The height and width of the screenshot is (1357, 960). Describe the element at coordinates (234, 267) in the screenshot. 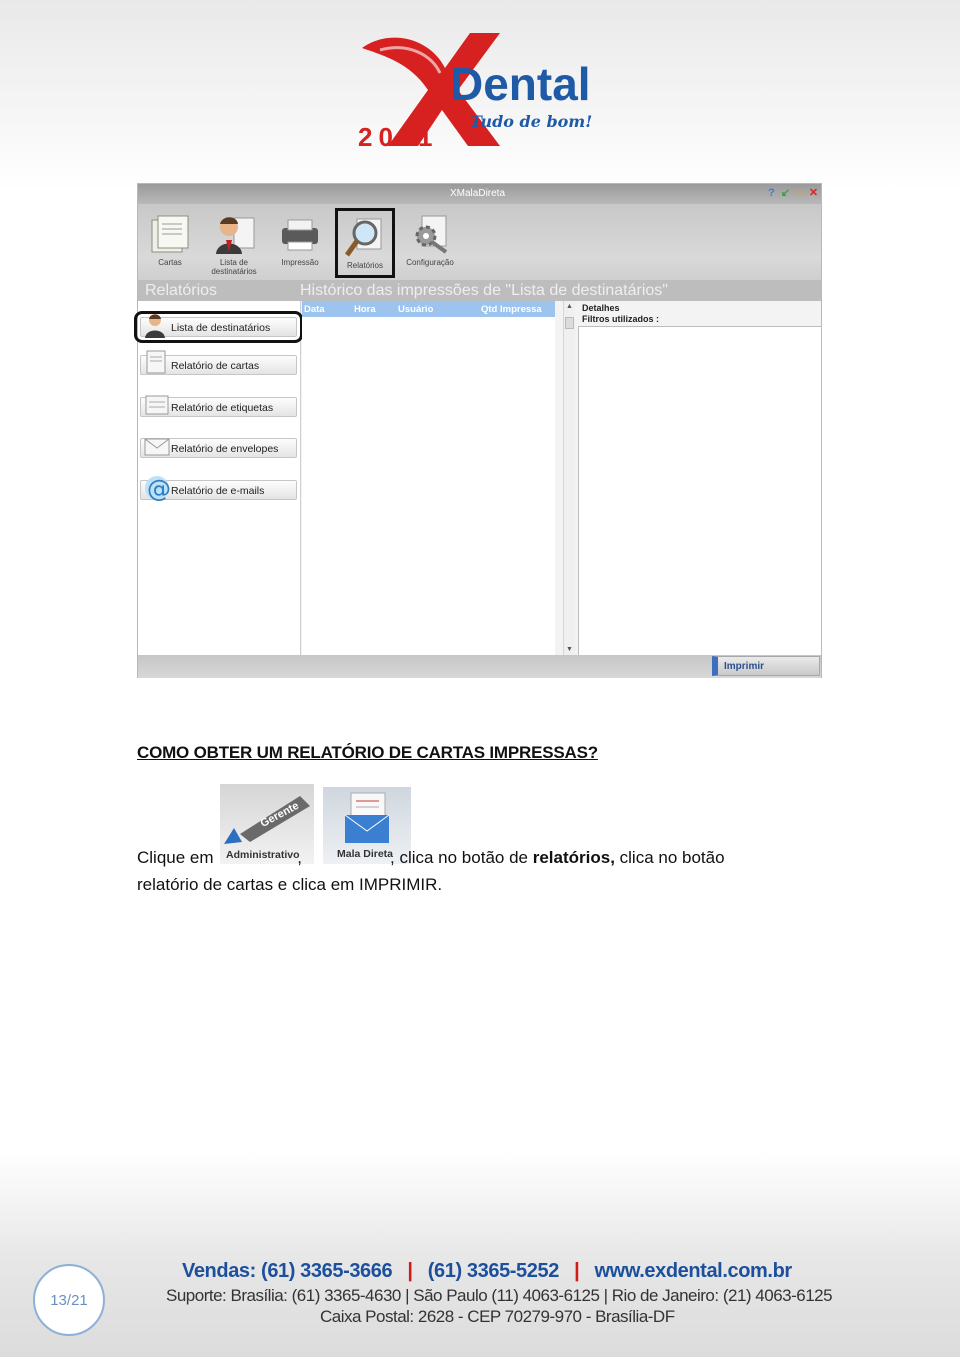

I see `tool-label: Lista de destinatários` at that location.